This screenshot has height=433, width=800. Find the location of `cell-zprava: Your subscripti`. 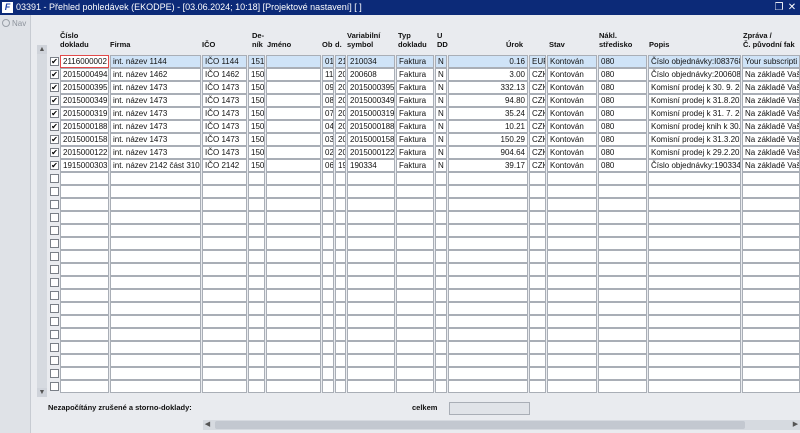

cell-zprava: Your subscripti is located at coordinates (771, 61).